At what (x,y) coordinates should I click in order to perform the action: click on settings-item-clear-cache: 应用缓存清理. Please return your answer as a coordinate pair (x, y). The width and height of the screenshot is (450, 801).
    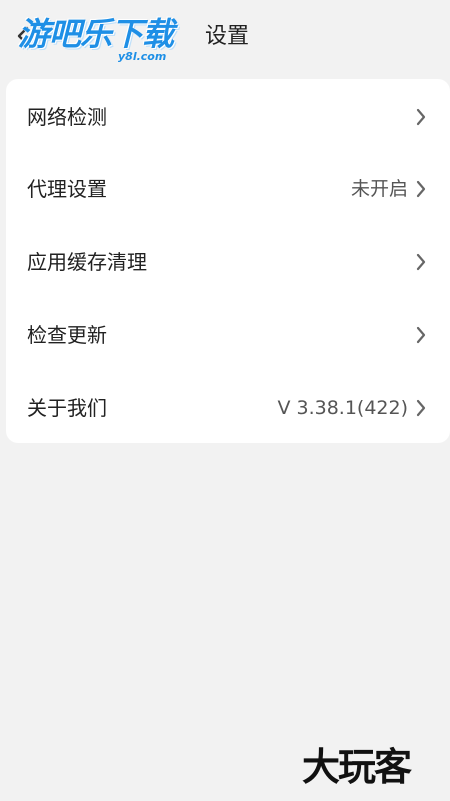
    Looking at the image, I should click on (228, 262).